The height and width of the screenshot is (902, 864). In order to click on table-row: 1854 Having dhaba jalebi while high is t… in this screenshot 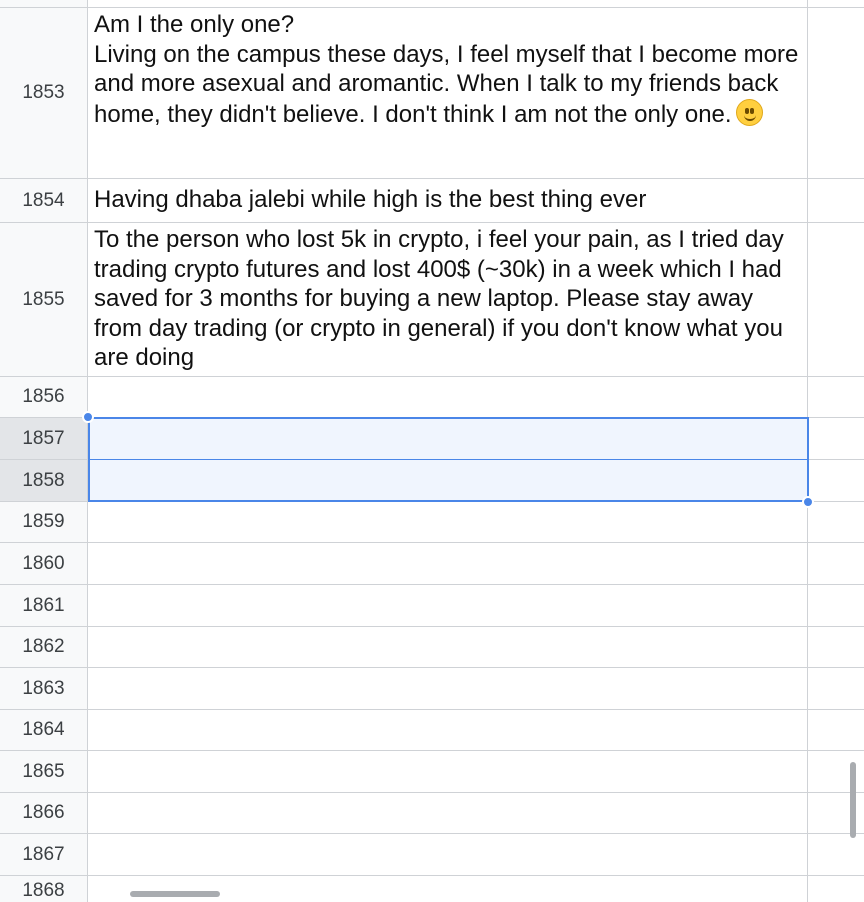, I will do `click(432, 201)`.